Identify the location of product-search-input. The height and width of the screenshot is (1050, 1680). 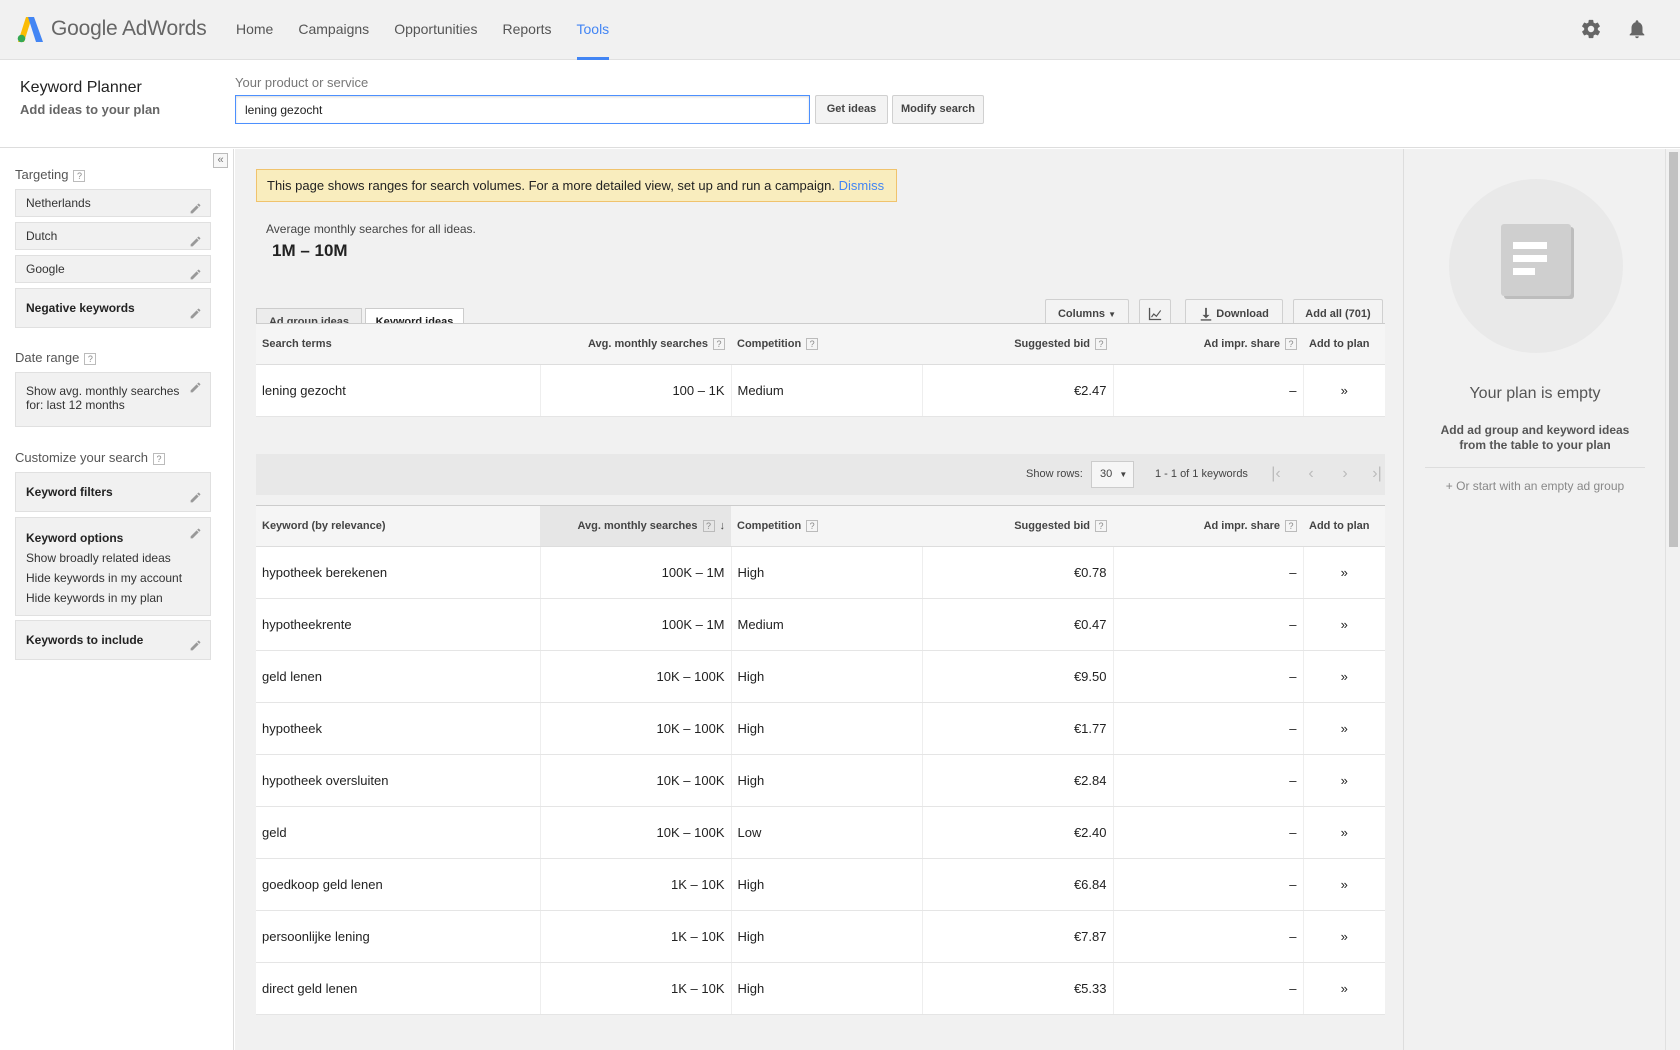
(522, 109).